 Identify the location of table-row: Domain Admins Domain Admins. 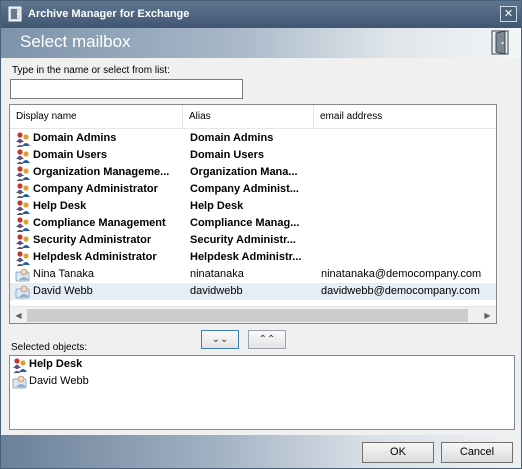
(253, 138).